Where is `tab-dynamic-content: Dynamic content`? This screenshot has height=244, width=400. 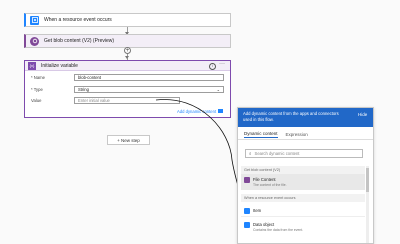
tab-dynamic-content: Dynamic content is located at coordinates (261, 134).